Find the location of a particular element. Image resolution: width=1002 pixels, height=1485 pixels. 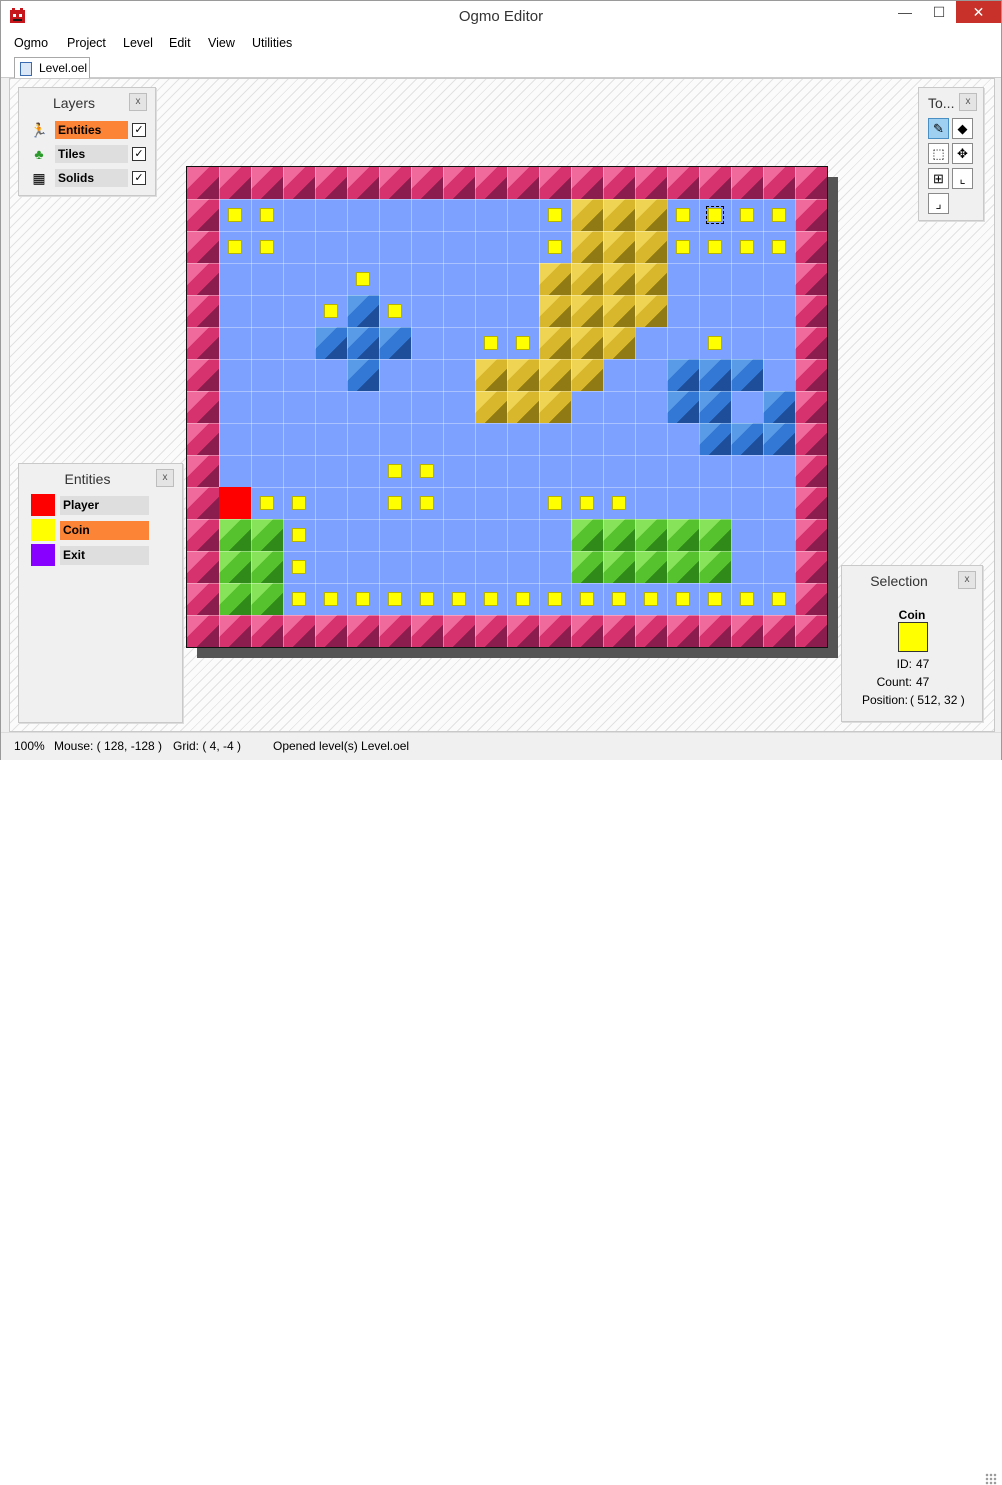

pencil-tool-icon: ✎ is located at coordinates (938, 128).